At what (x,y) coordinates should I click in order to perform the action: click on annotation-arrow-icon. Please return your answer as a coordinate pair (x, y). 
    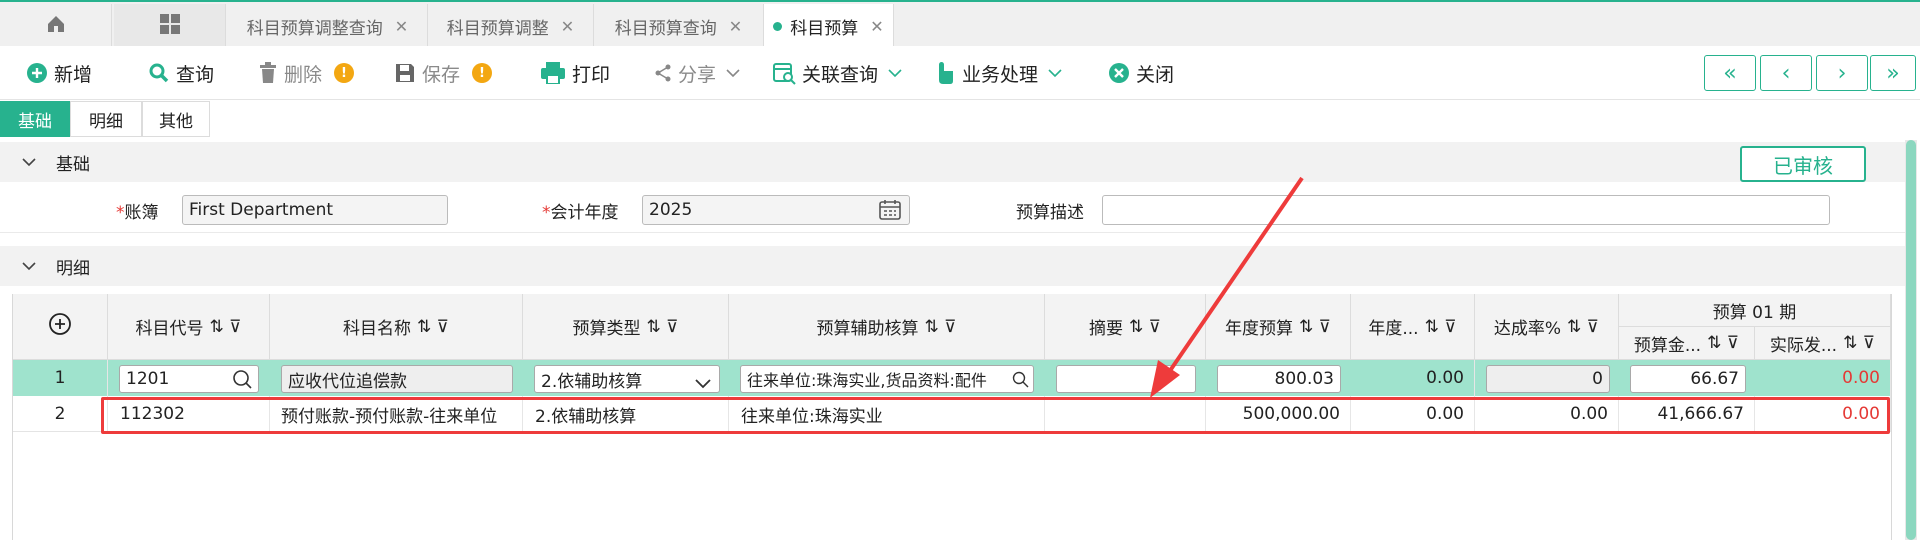
    Looking at the image, I should click on (1227, 287).